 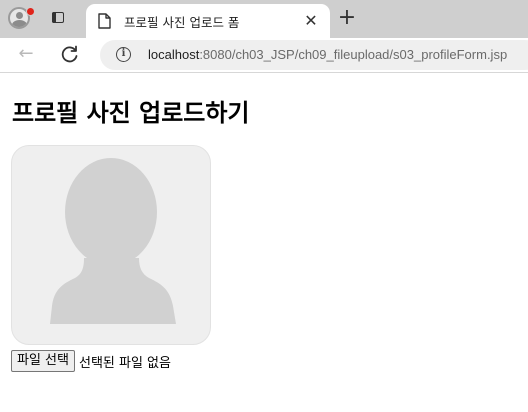 What do you see at coordinates (131, 113) in the screenshot?
I see `page-title: 프로필 사진 업로드하기` at bounding box center [131, 113].